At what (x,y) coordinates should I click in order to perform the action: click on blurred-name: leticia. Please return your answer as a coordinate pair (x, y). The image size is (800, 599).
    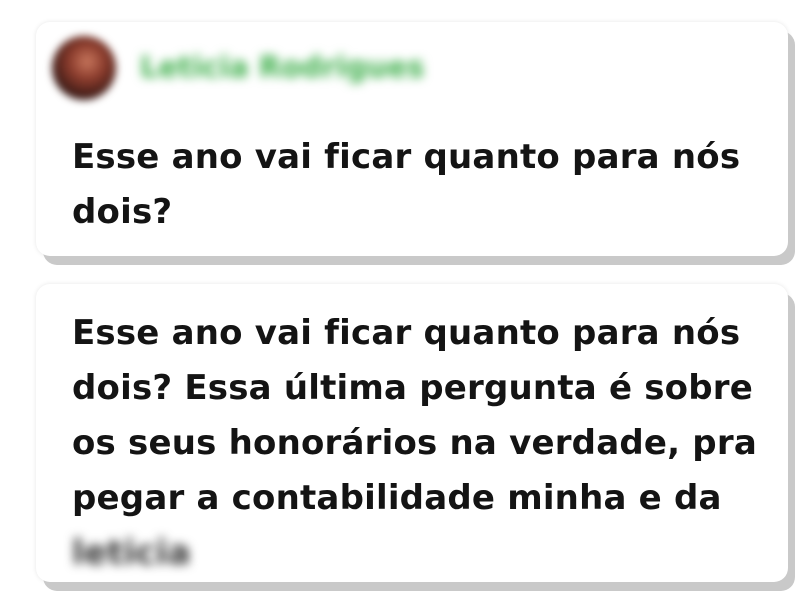
    Looking at the image, I should click on (131, 553).